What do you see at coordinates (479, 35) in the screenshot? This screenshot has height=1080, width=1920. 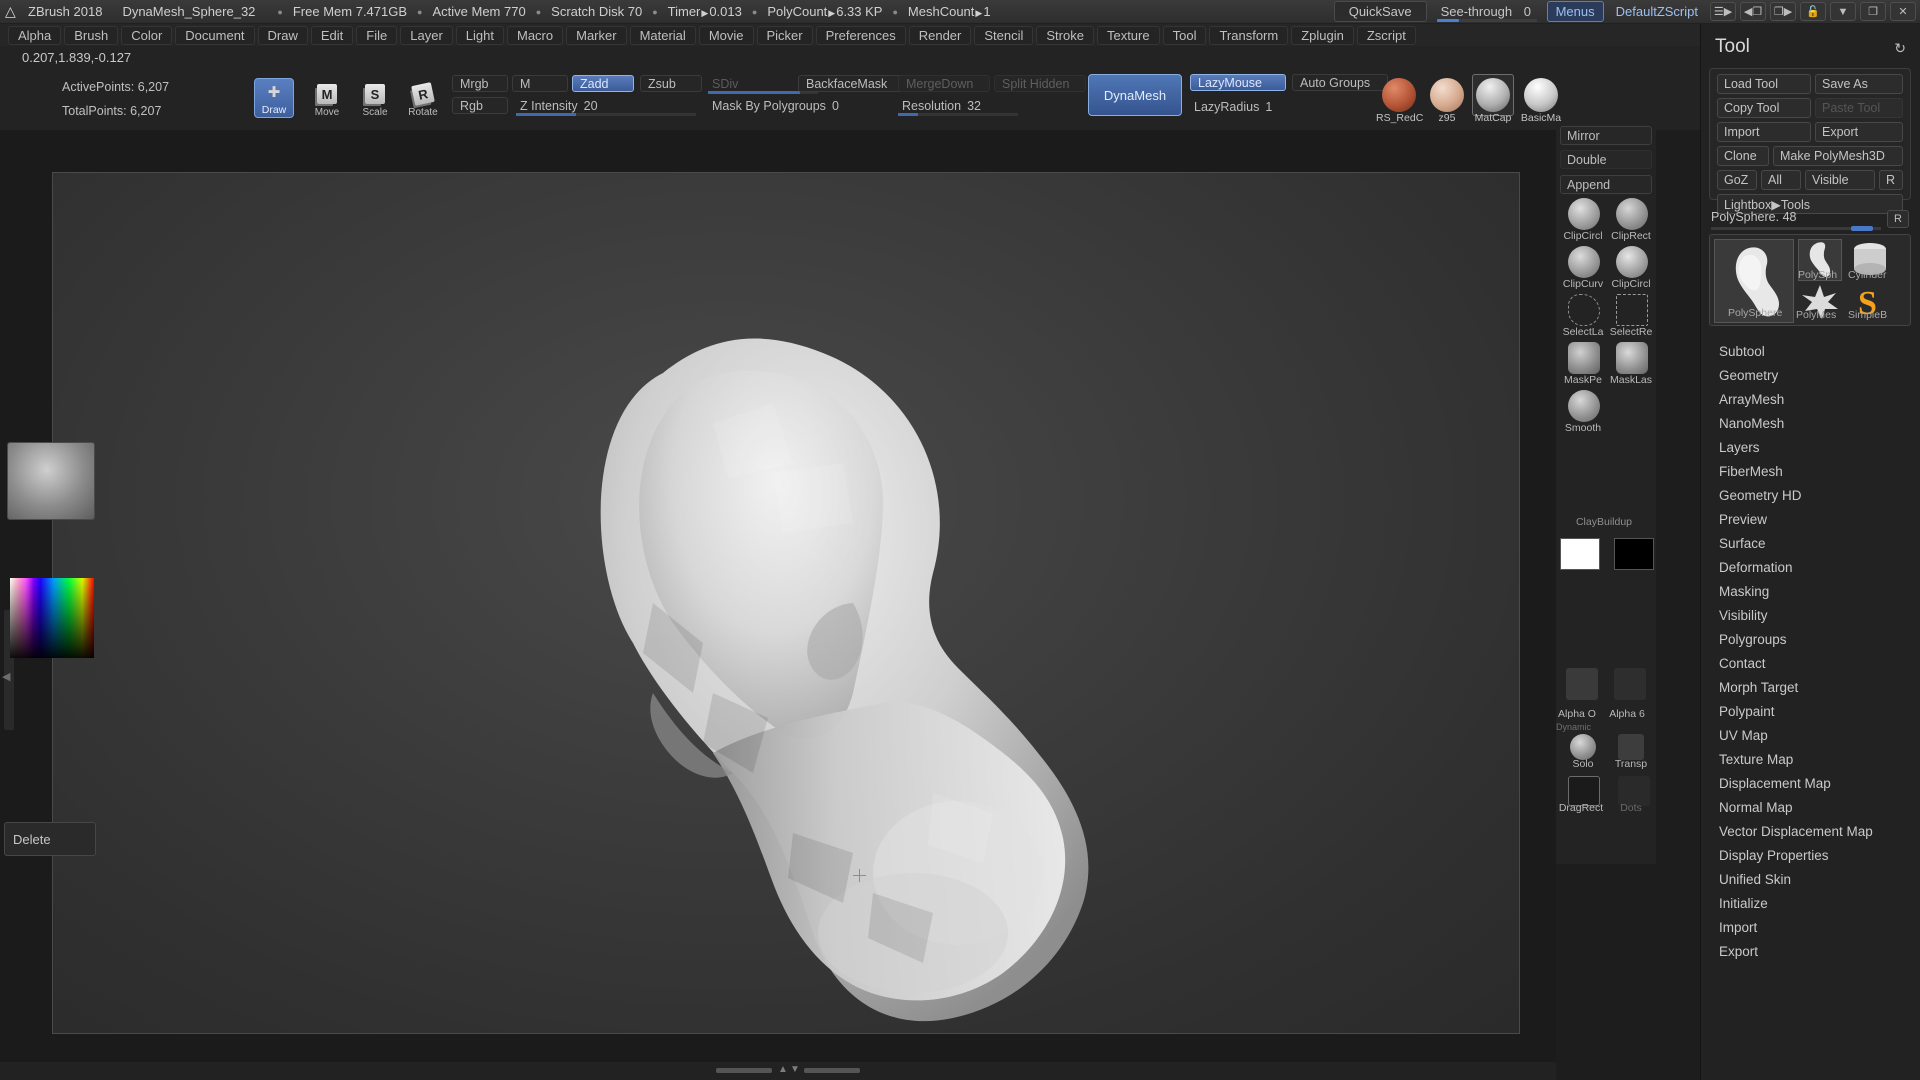 I see `menu-item-light: Light` at bounding box center [479, 35].